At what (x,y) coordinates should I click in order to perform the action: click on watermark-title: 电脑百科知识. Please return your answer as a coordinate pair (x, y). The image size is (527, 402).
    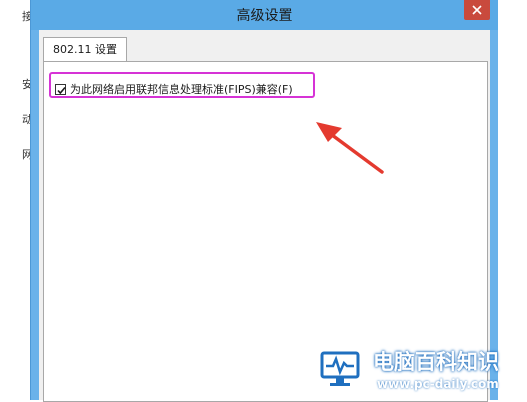
    Looking at the image, I should click on (436, 362).